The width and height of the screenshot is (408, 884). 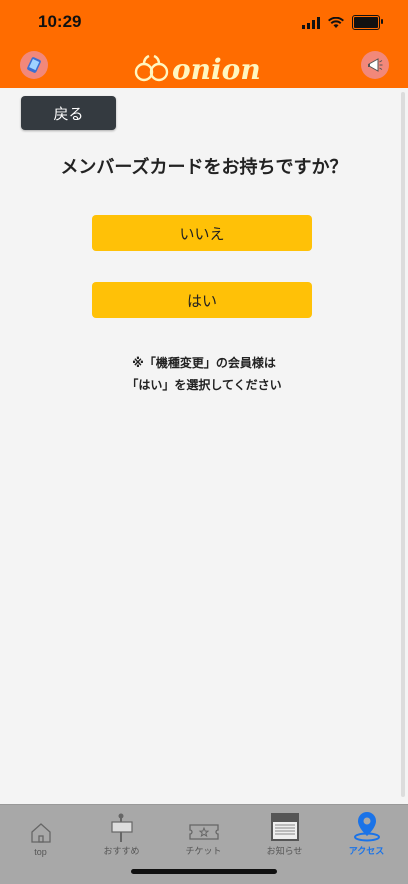 What do you see at coordinates (284, 851) in the screenshot?
I see `tab-label: お知らせ` at bounding box center [284, 851].